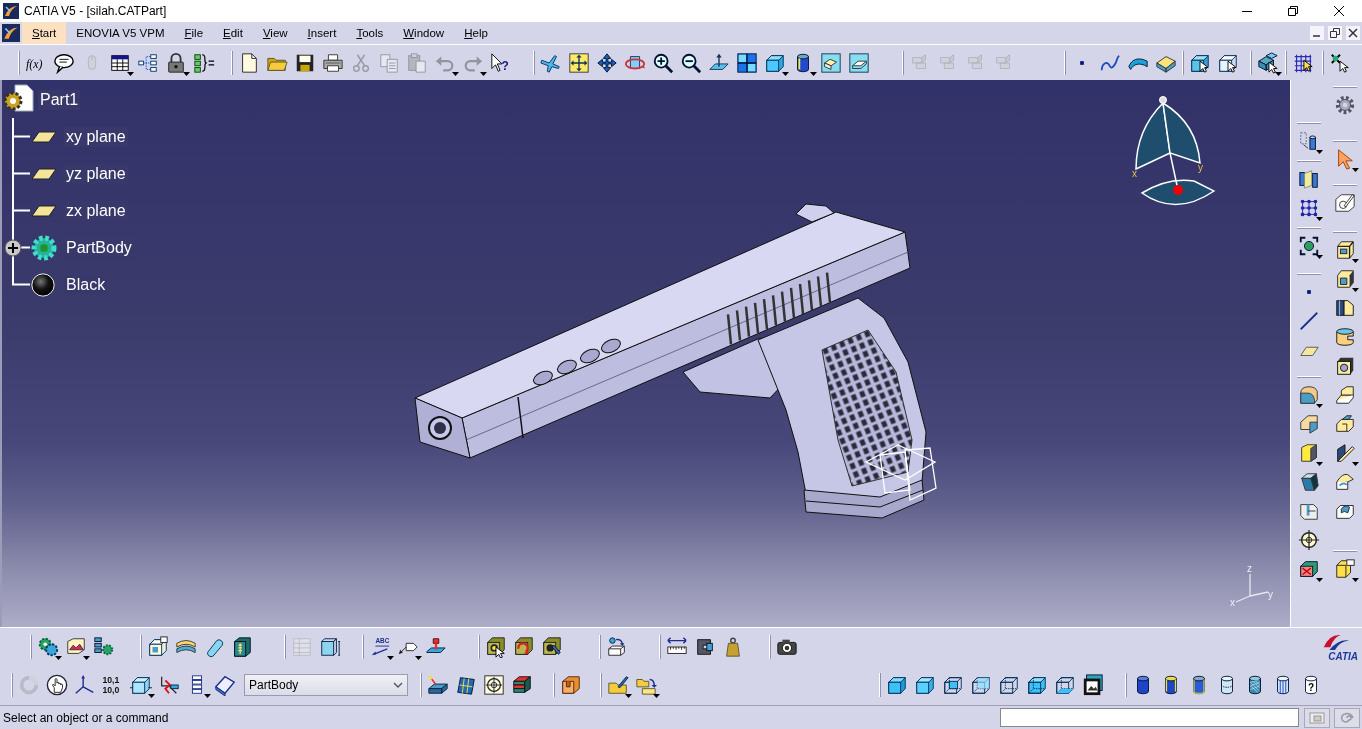 Image resolution: width=1362 pixels, height=729 pixels. Describe the element at coordinates (571, 685) in the screenshot. I see `notched-block-icon` at that location.